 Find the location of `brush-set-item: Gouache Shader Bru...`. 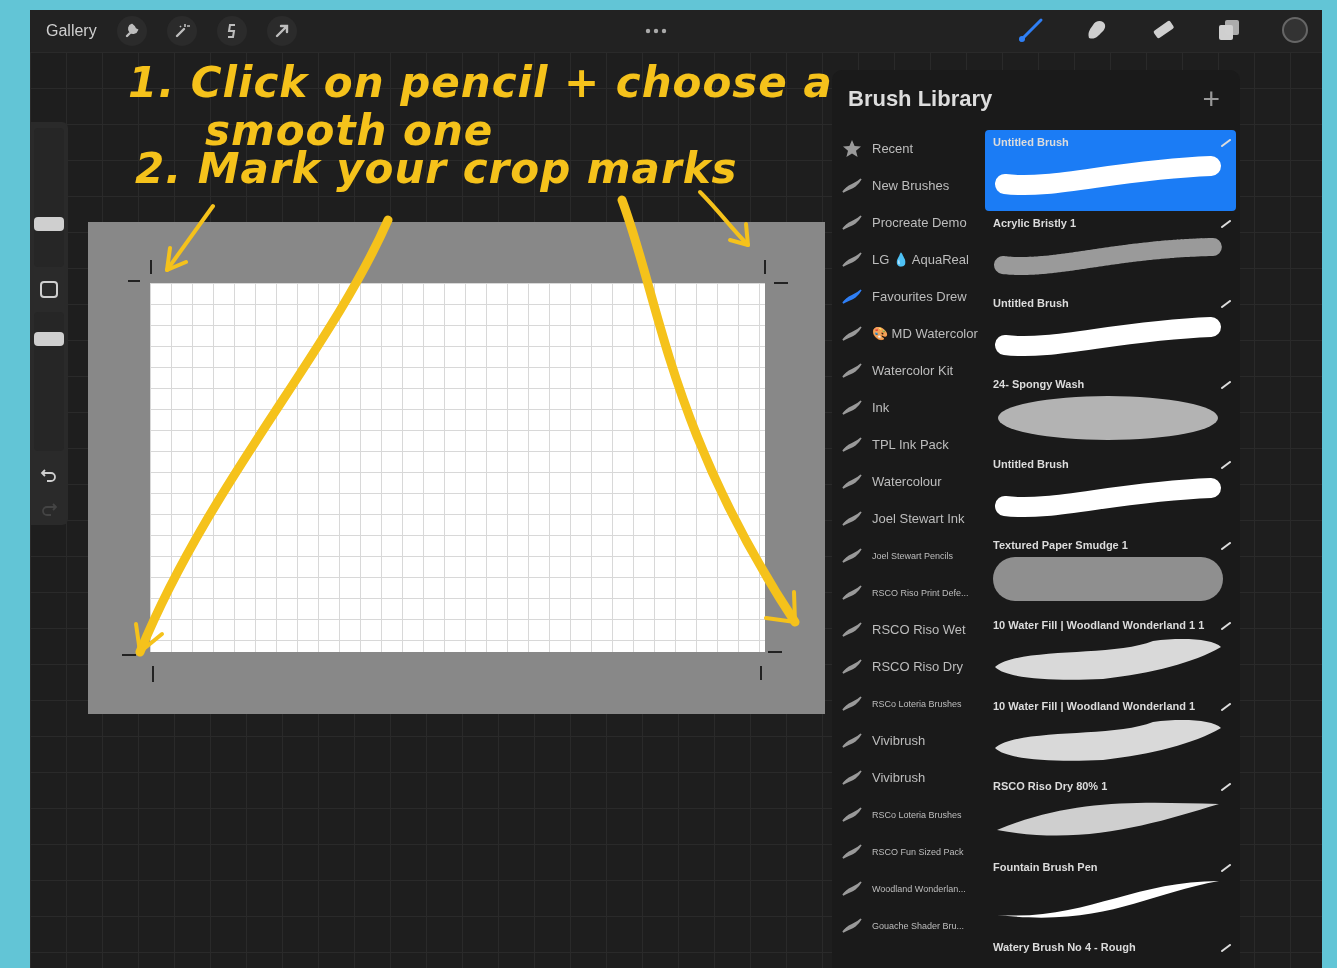

brush-set-item: Gouache Shader Bru... is located at coordinates (908, 925).